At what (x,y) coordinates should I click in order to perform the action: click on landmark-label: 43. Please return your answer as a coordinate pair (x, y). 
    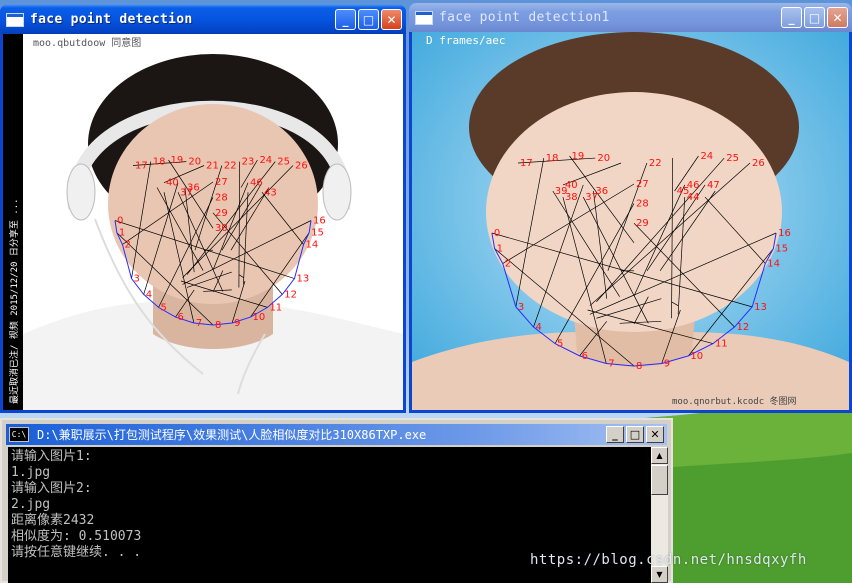
    Looking at the image, I should click on (270, 192).